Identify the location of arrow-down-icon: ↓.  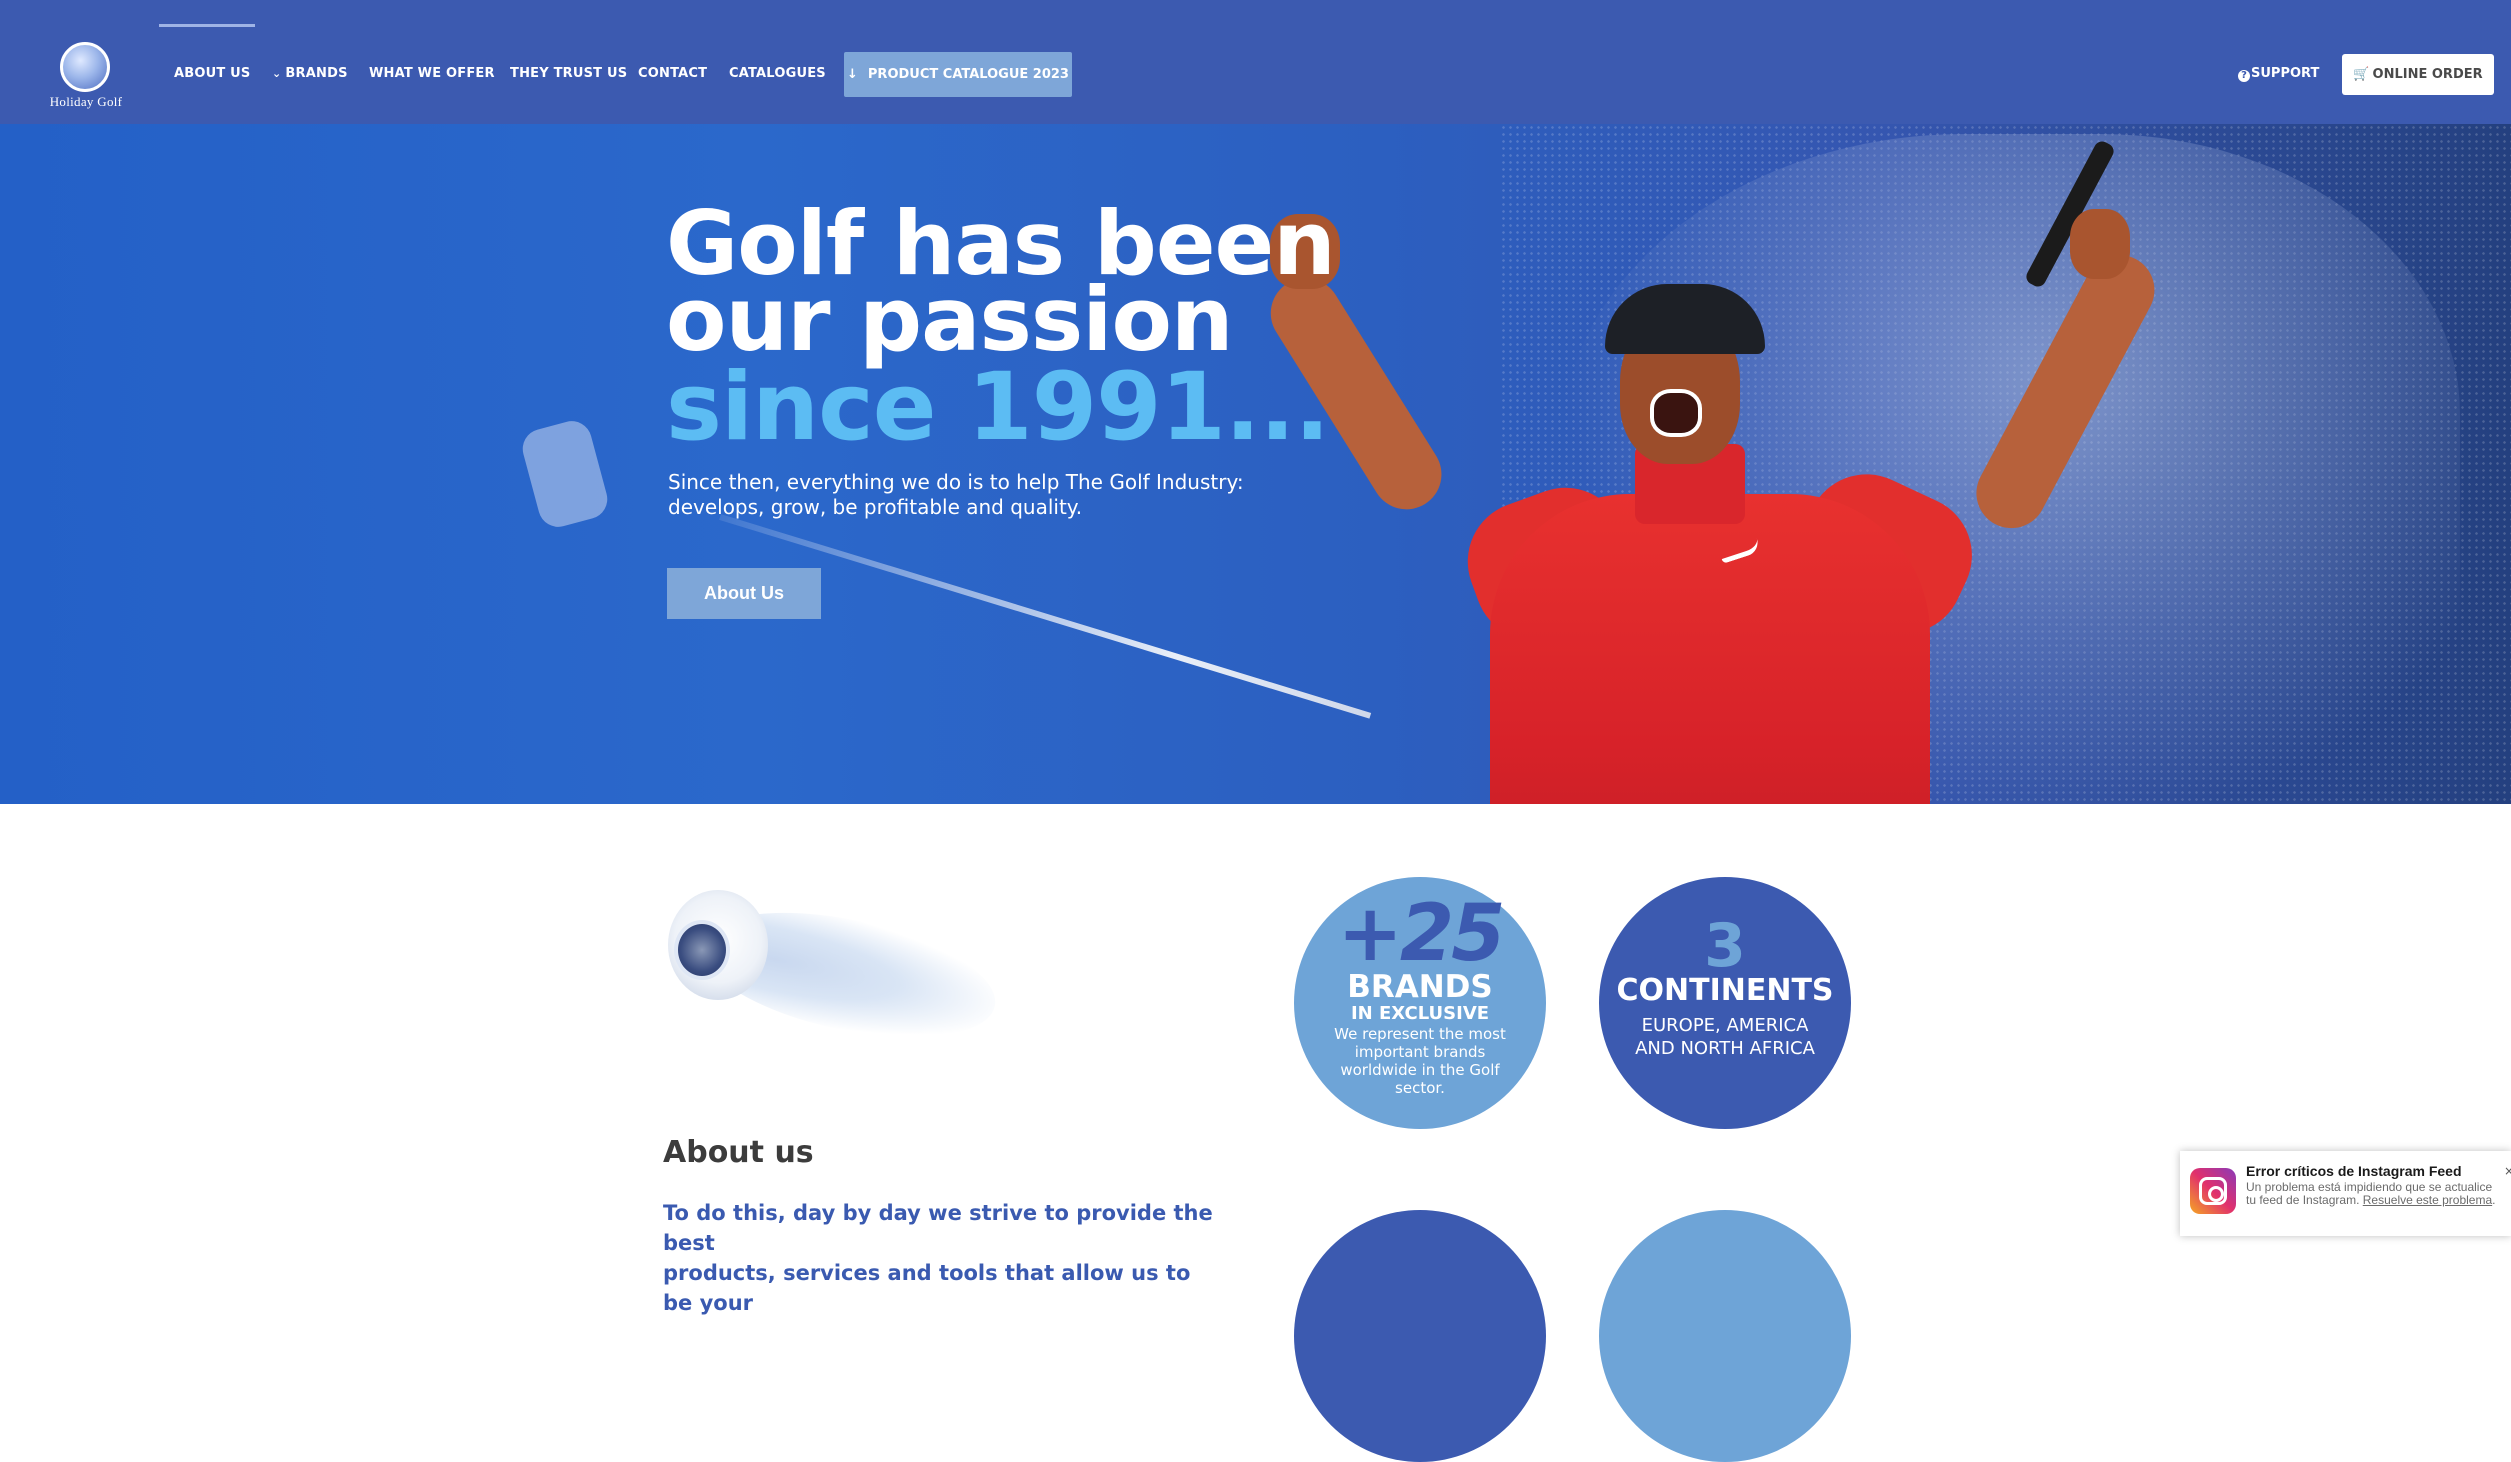
(852, 74).